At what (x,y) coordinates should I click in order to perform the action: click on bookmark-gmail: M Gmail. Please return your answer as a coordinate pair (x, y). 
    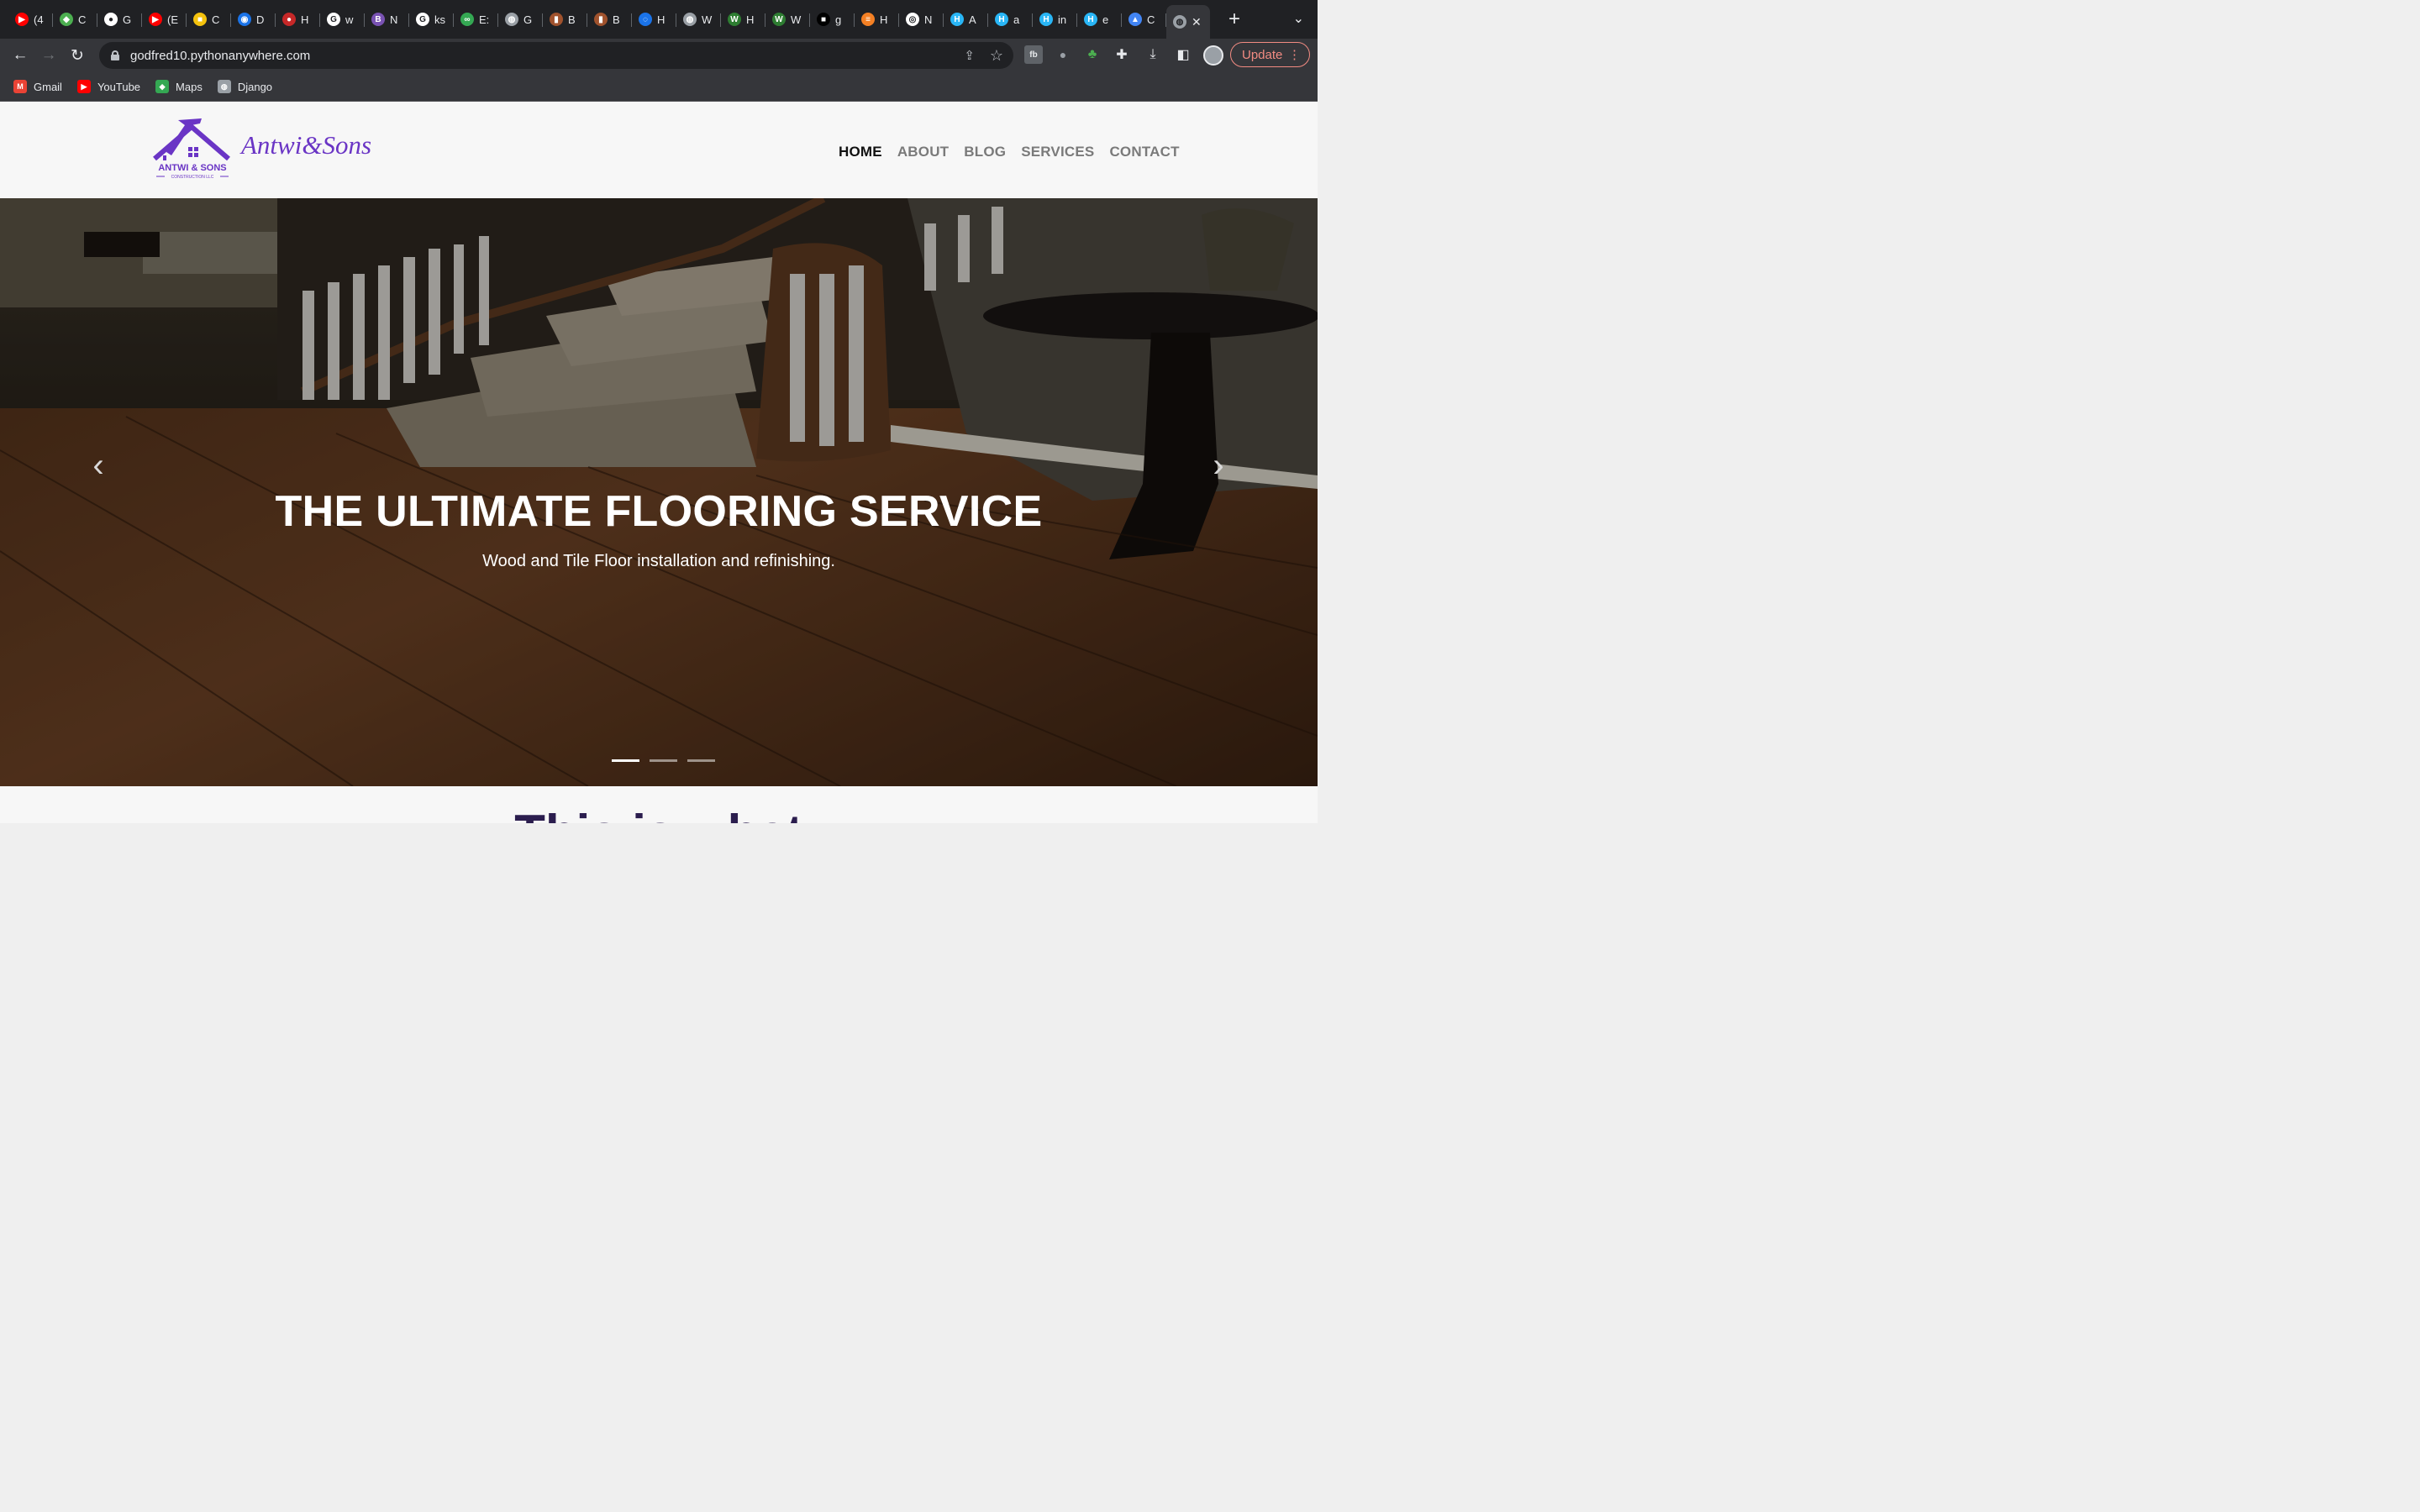
    Looking at the image, I should click on (37, 86).